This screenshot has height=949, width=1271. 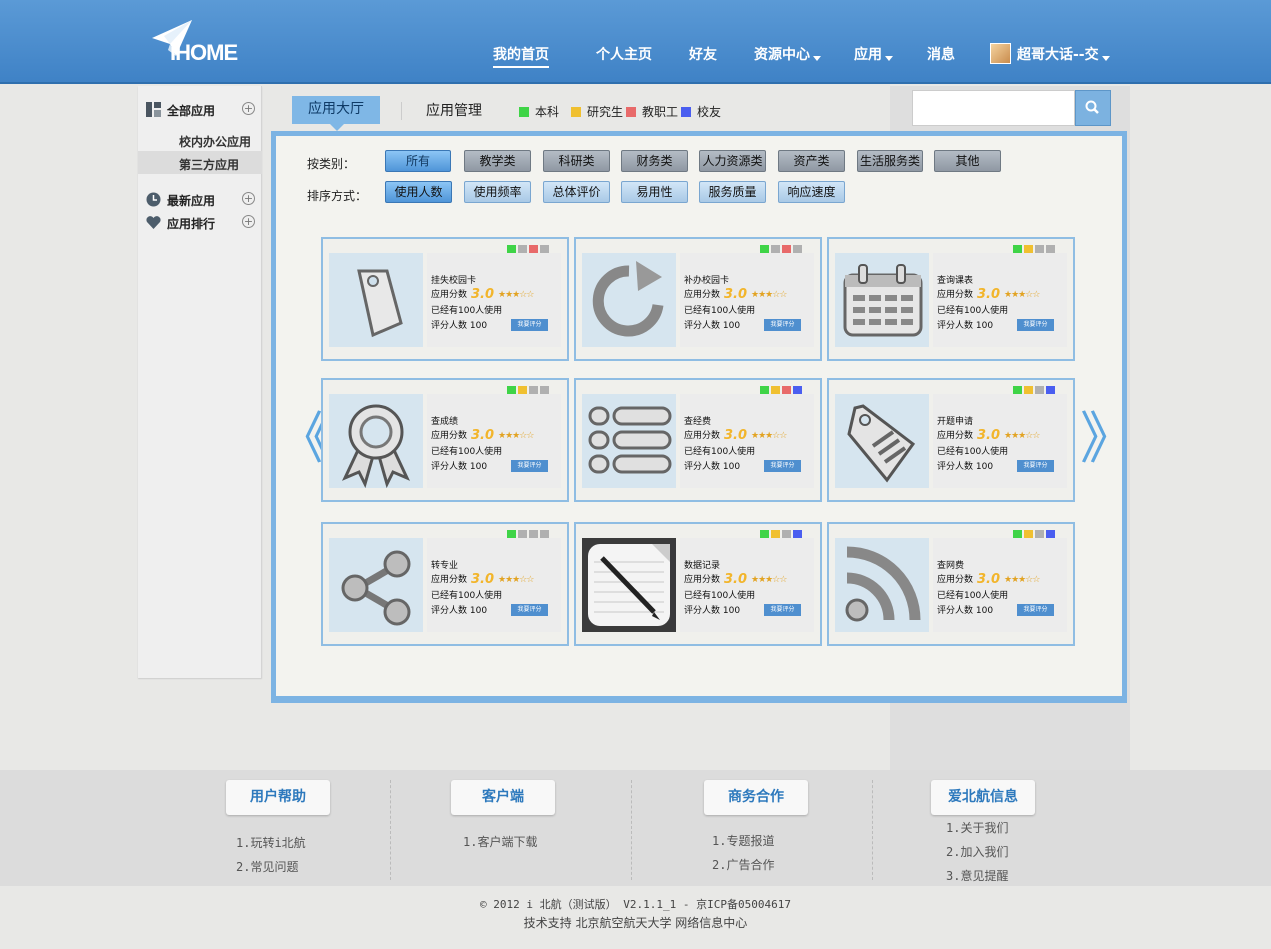 I want to click on footer-client-title: 客户端, so click(x=503, y=797).